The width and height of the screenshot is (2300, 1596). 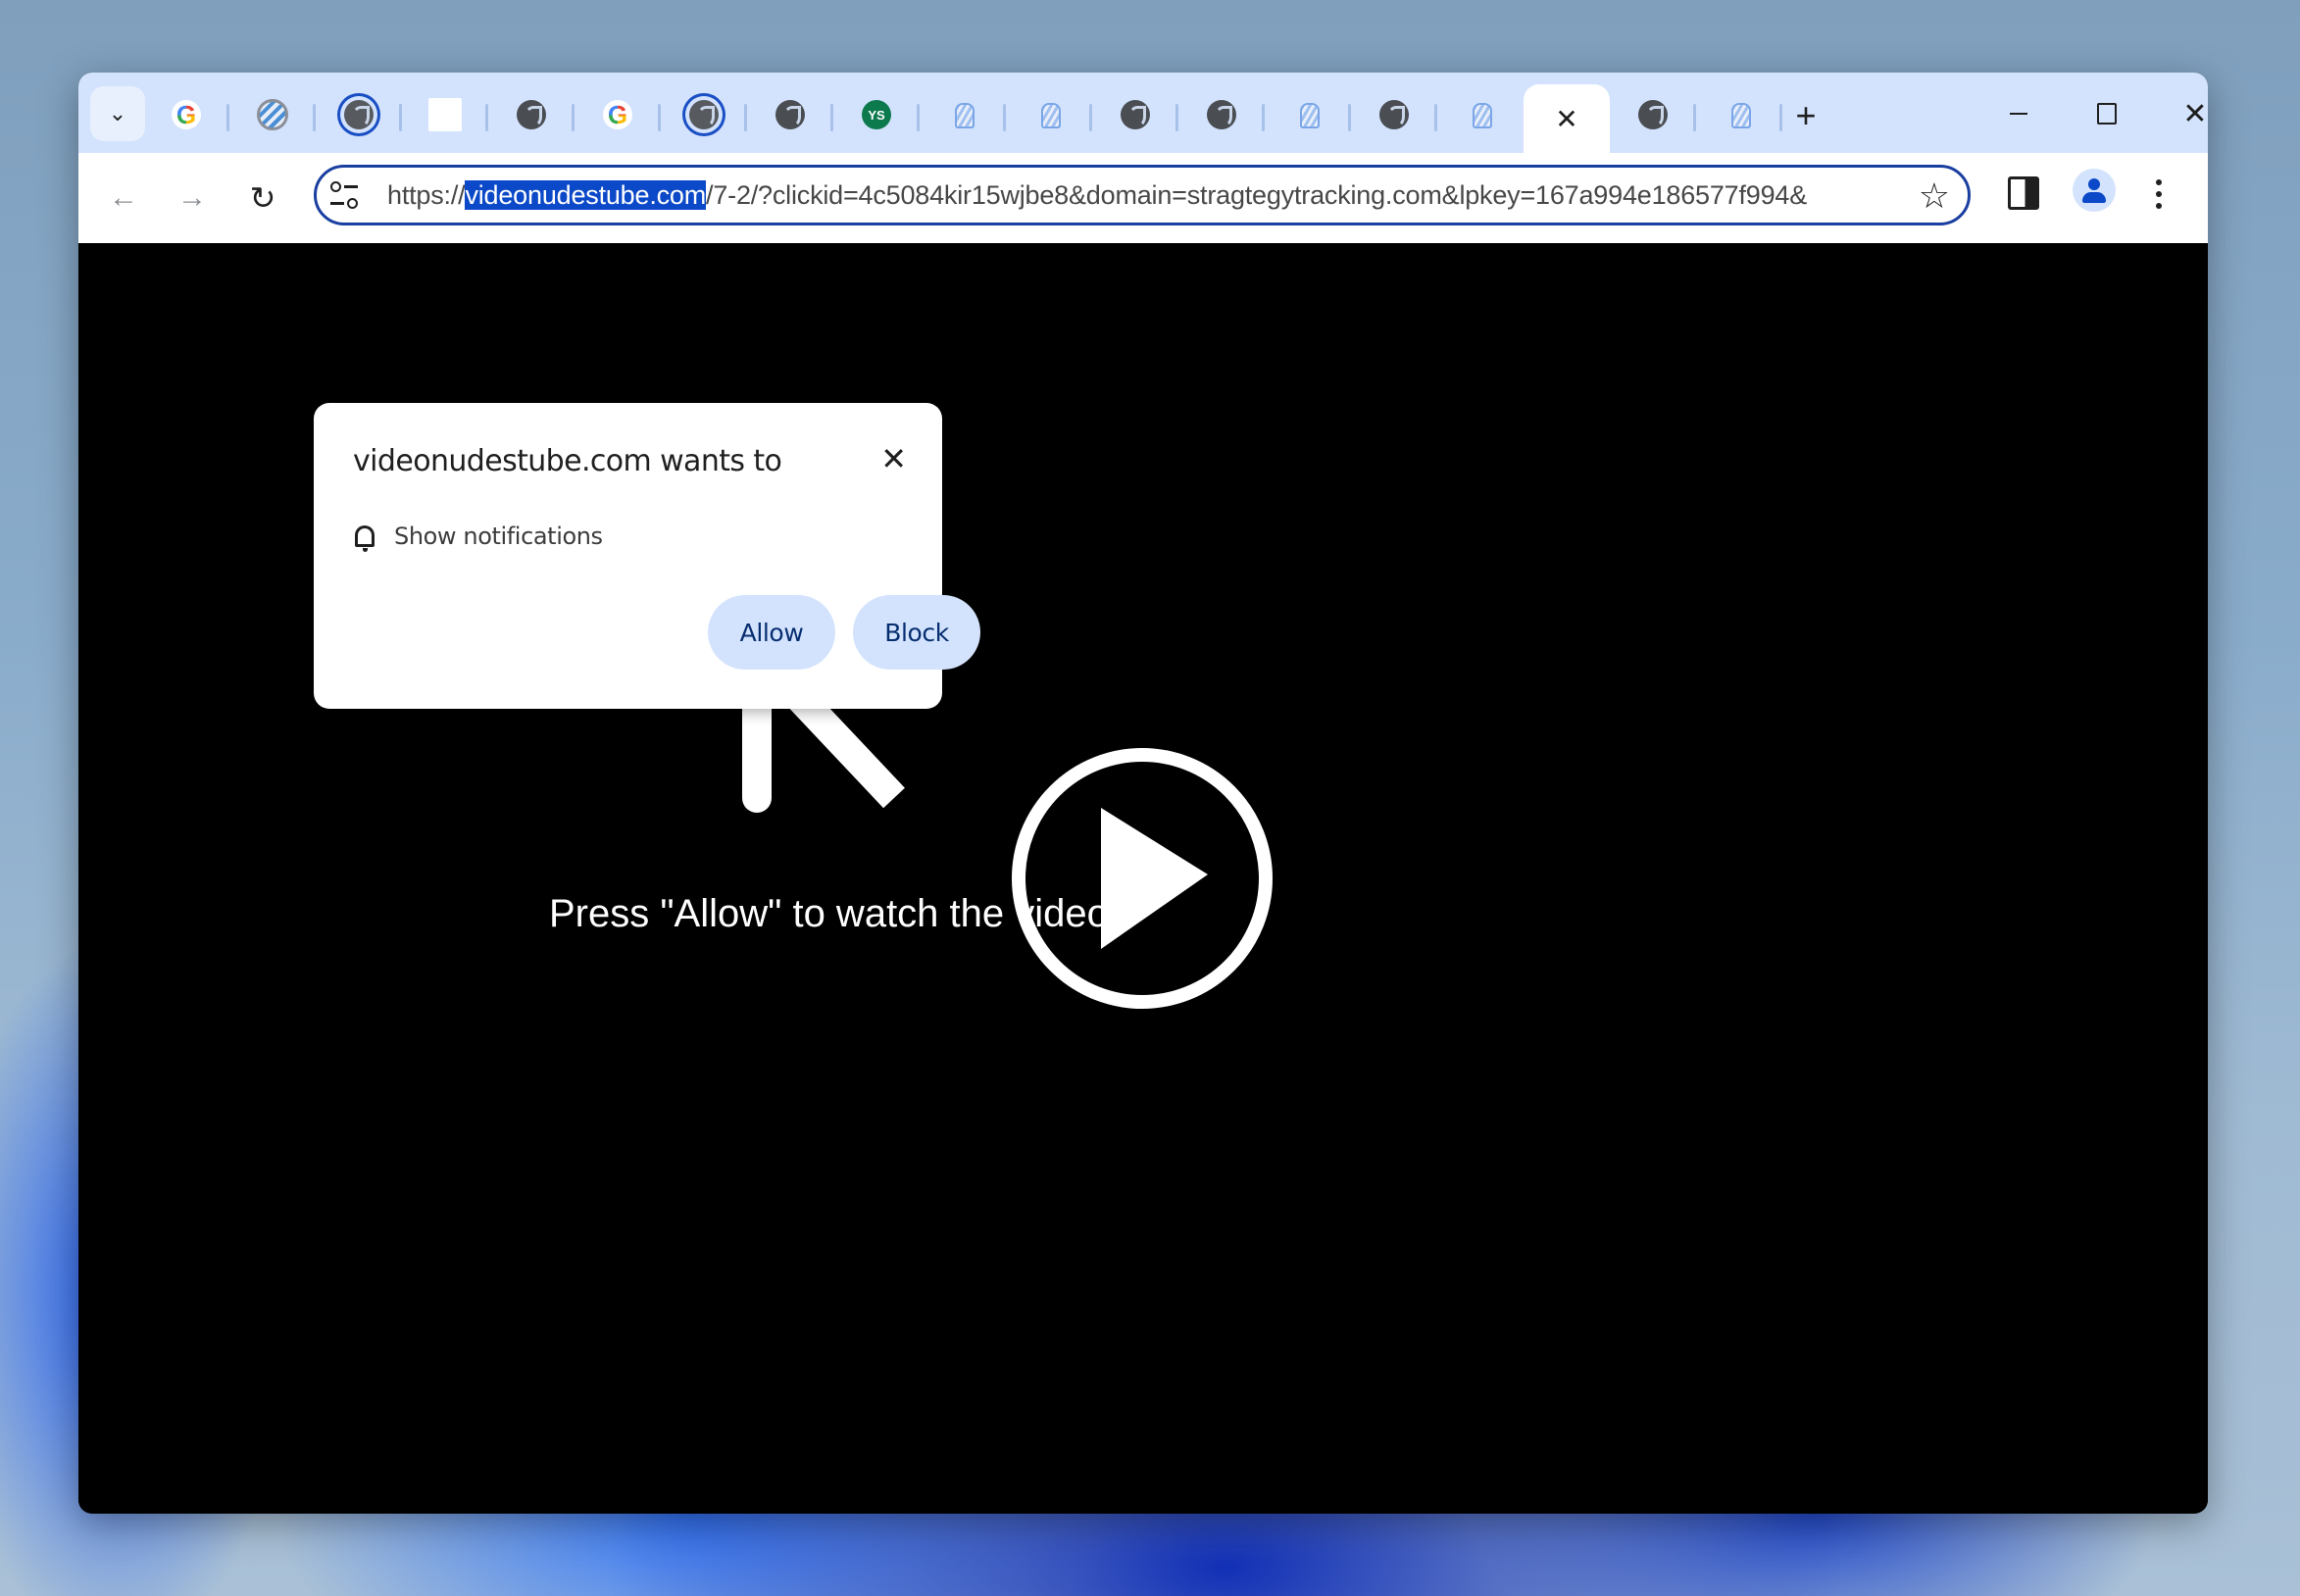 I want to click on prompt-close-button: ✕, so click(x=893, y=458).